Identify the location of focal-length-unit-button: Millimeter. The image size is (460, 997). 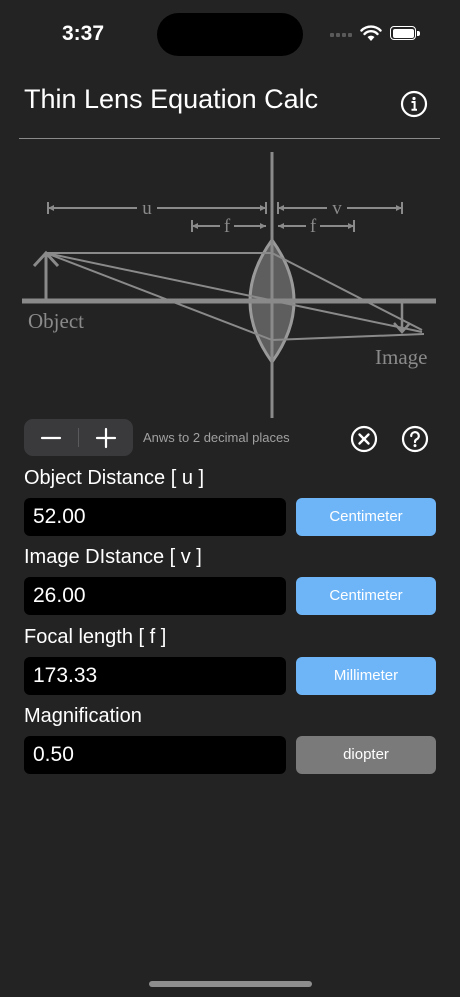
(366, 676).